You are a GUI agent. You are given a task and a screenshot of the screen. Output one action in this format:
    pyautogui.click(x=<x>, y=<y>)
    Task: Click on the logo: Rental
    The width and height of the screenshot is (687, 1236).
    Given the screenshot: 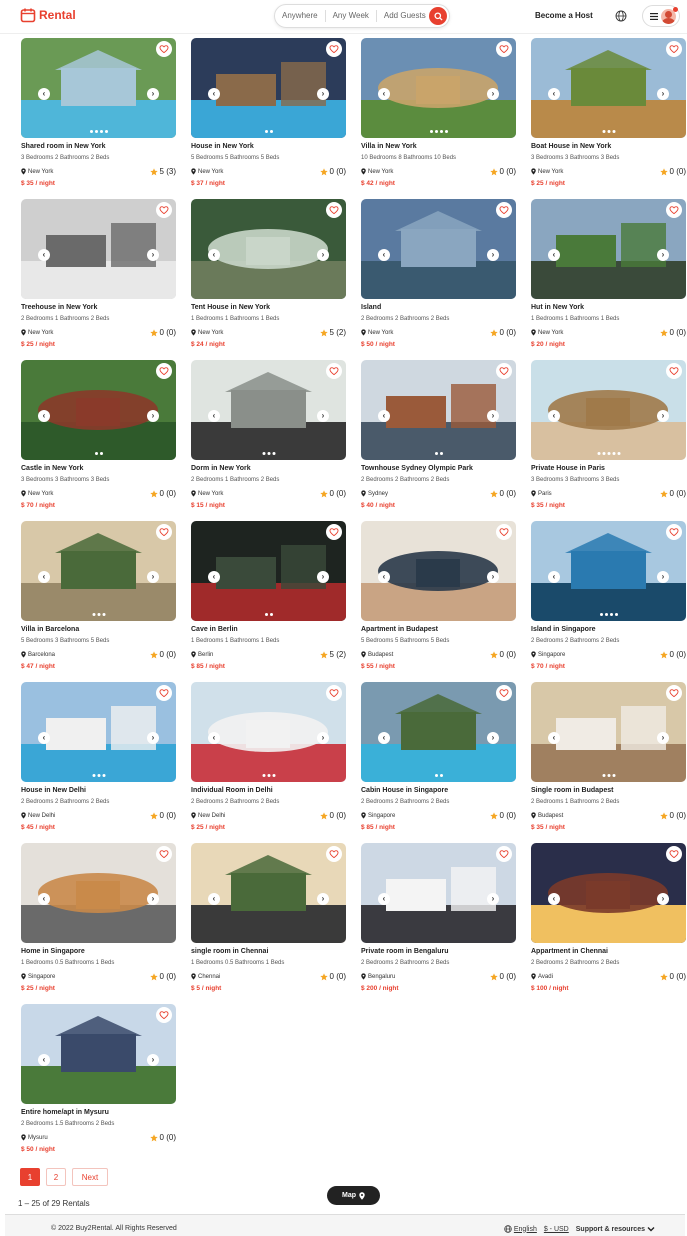 What is the action you would take?
    pyautogui.click(x=48, y=15)
    